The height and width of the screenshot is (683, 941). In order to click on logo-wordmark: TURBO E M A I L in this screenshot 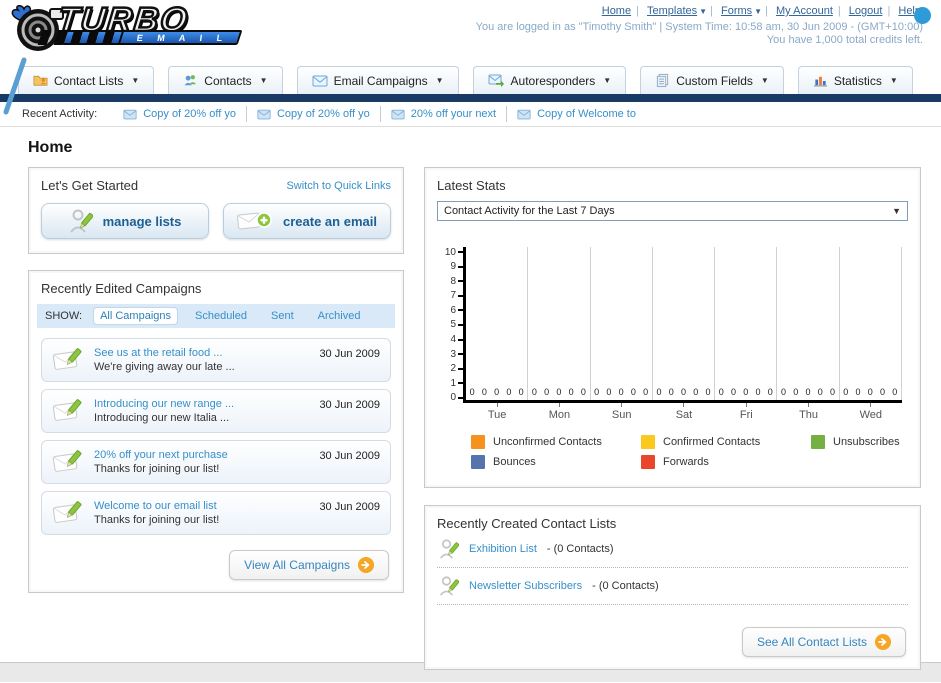, I will do `click(140, 22)`.